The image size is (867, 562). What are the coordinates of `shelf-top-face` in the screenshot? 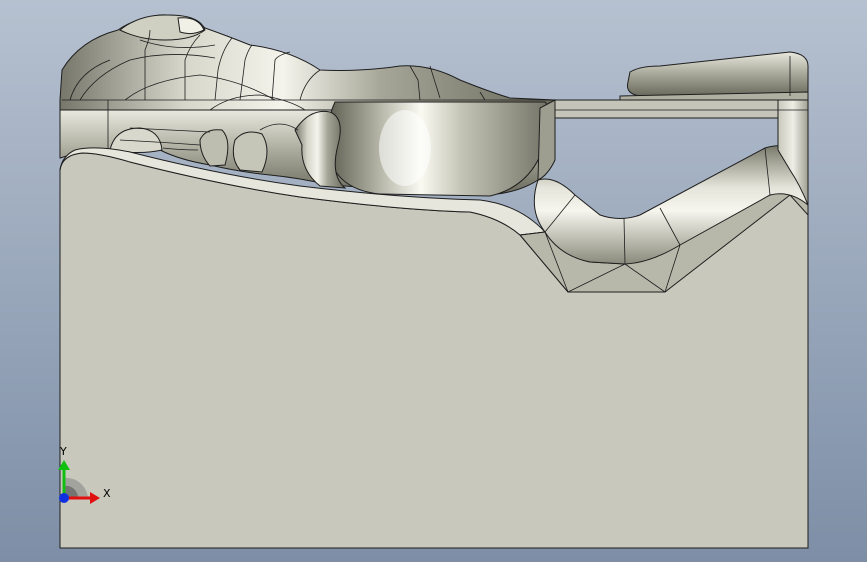 It's located at (681, 109).